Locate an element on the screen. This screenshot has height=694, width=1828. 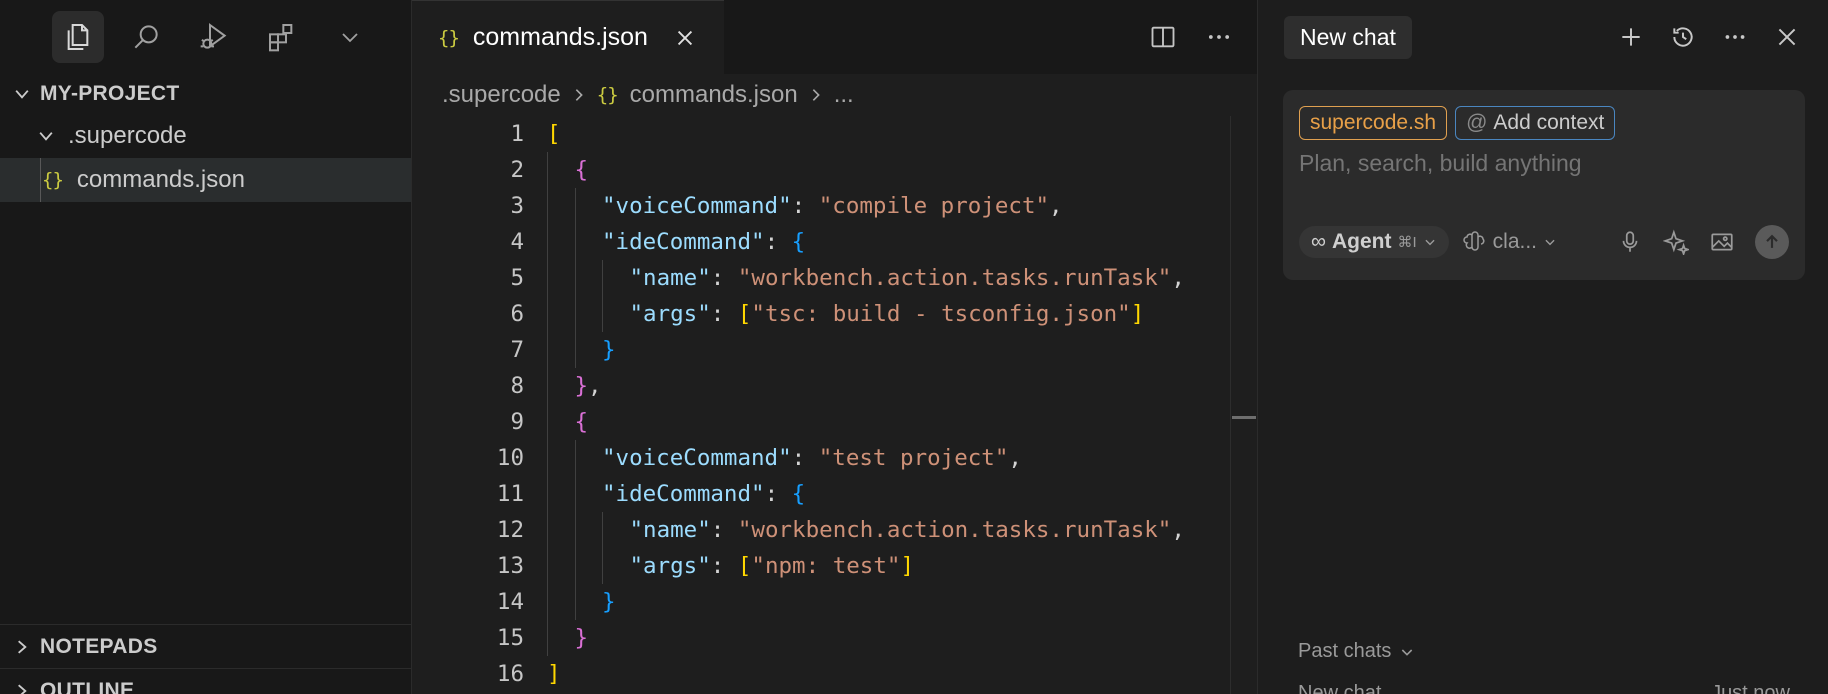
tab-commands-json: {} commands.json is located at coordinates (568, 37).